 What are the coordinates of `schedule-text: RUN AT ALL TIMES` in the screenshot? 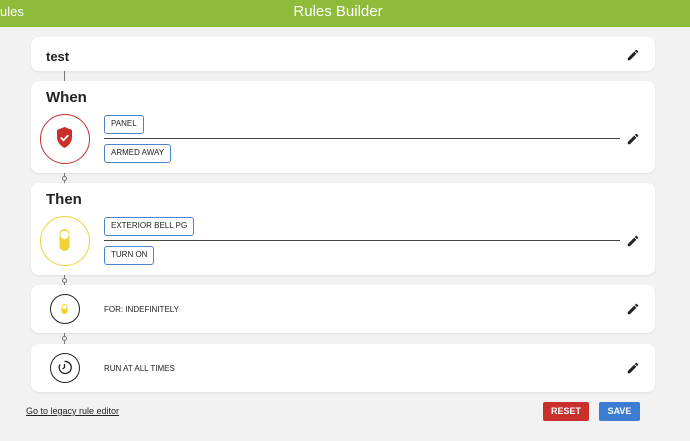 It's located at (139, 368).